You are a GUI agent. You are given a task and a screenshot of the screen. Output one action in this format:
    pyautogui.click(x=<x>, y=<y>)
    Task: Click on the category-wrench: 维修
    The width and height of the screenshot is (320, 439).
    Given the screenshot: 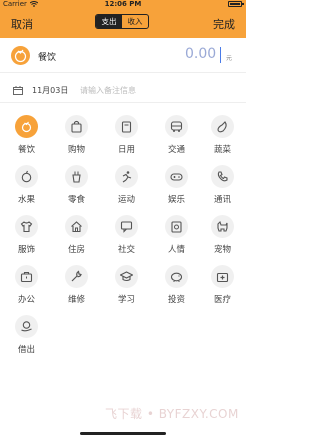 What is the action you would take?
    pyautogui.click(x=79, y=285)
    